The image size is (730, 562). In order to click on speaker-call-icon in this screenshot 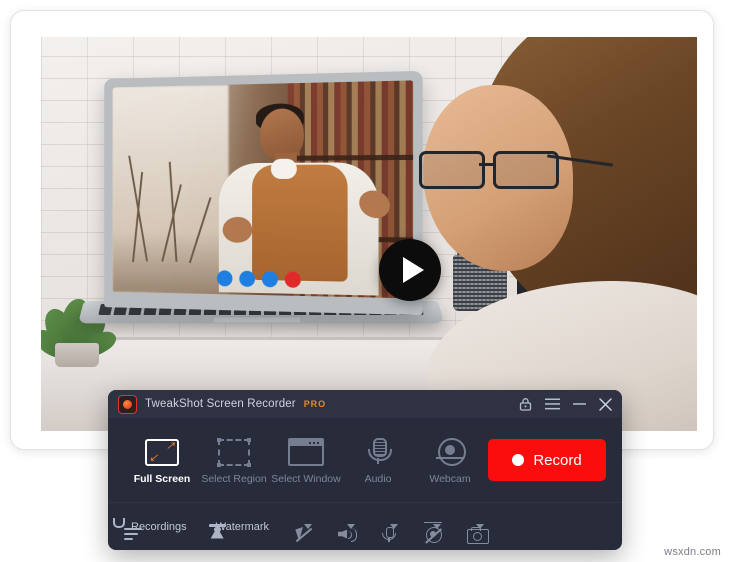, I will do `click(269, 279)`.